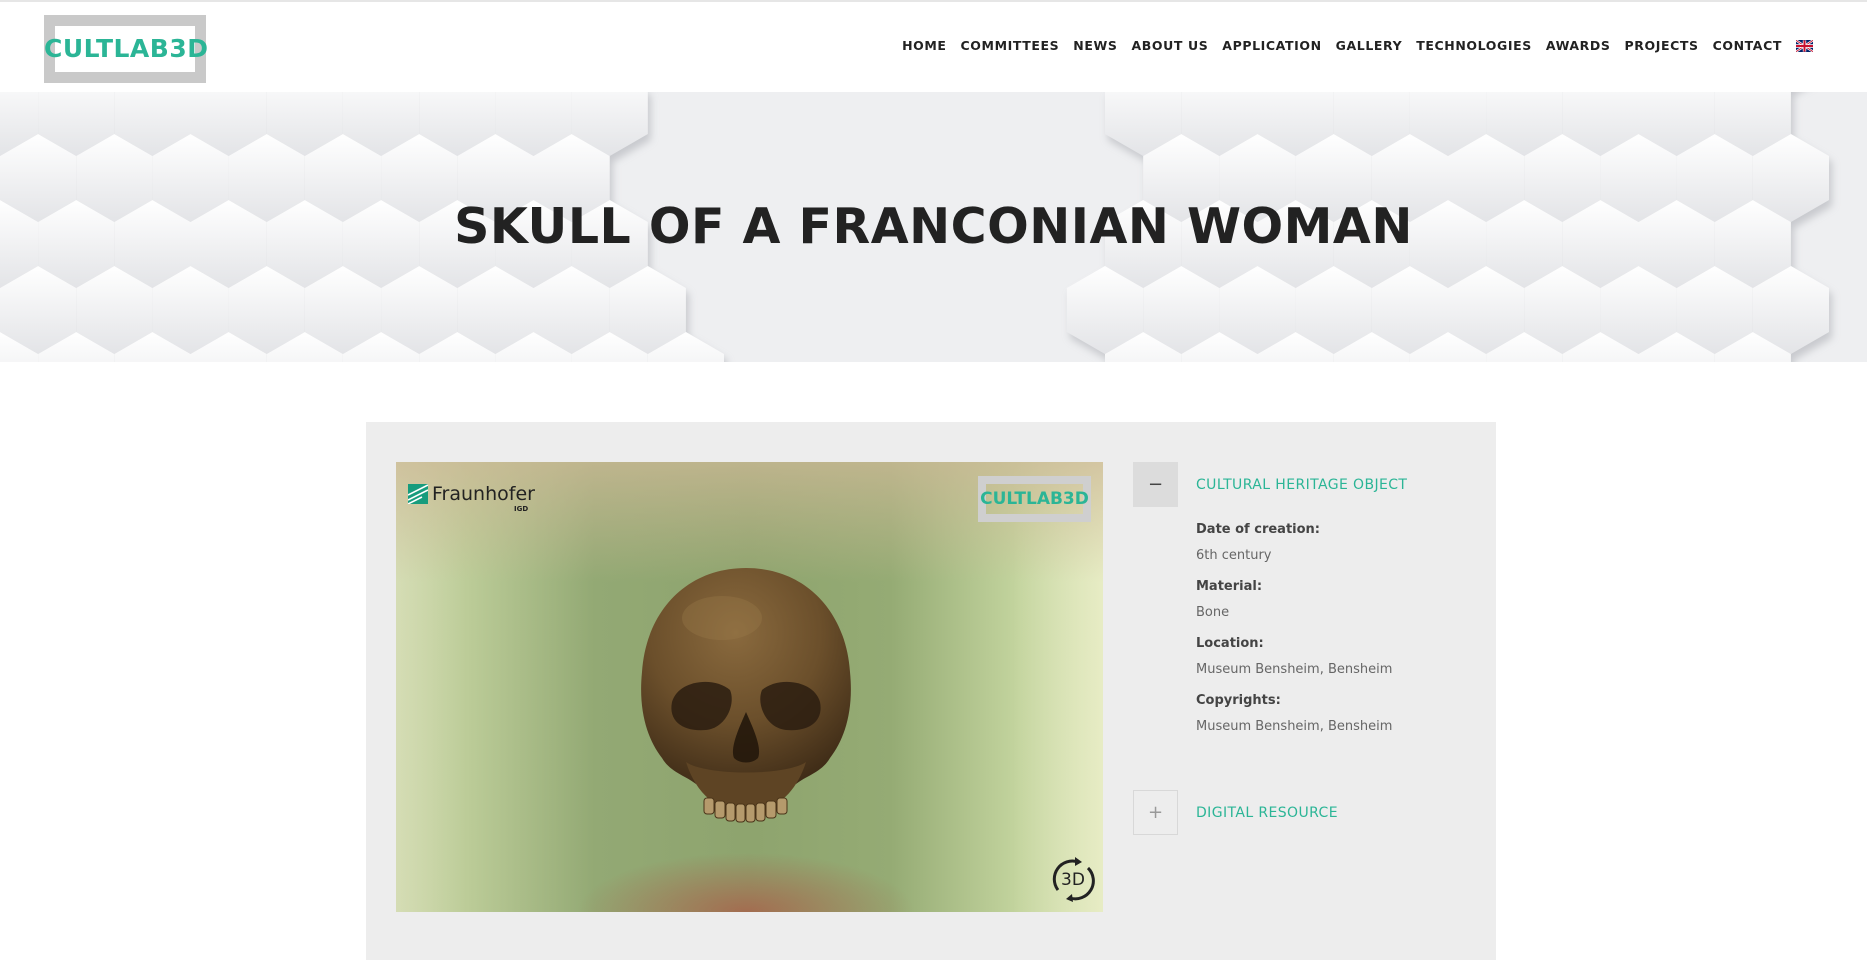  I want to click on detail-label: Date of creation:, so click(1258, 529).